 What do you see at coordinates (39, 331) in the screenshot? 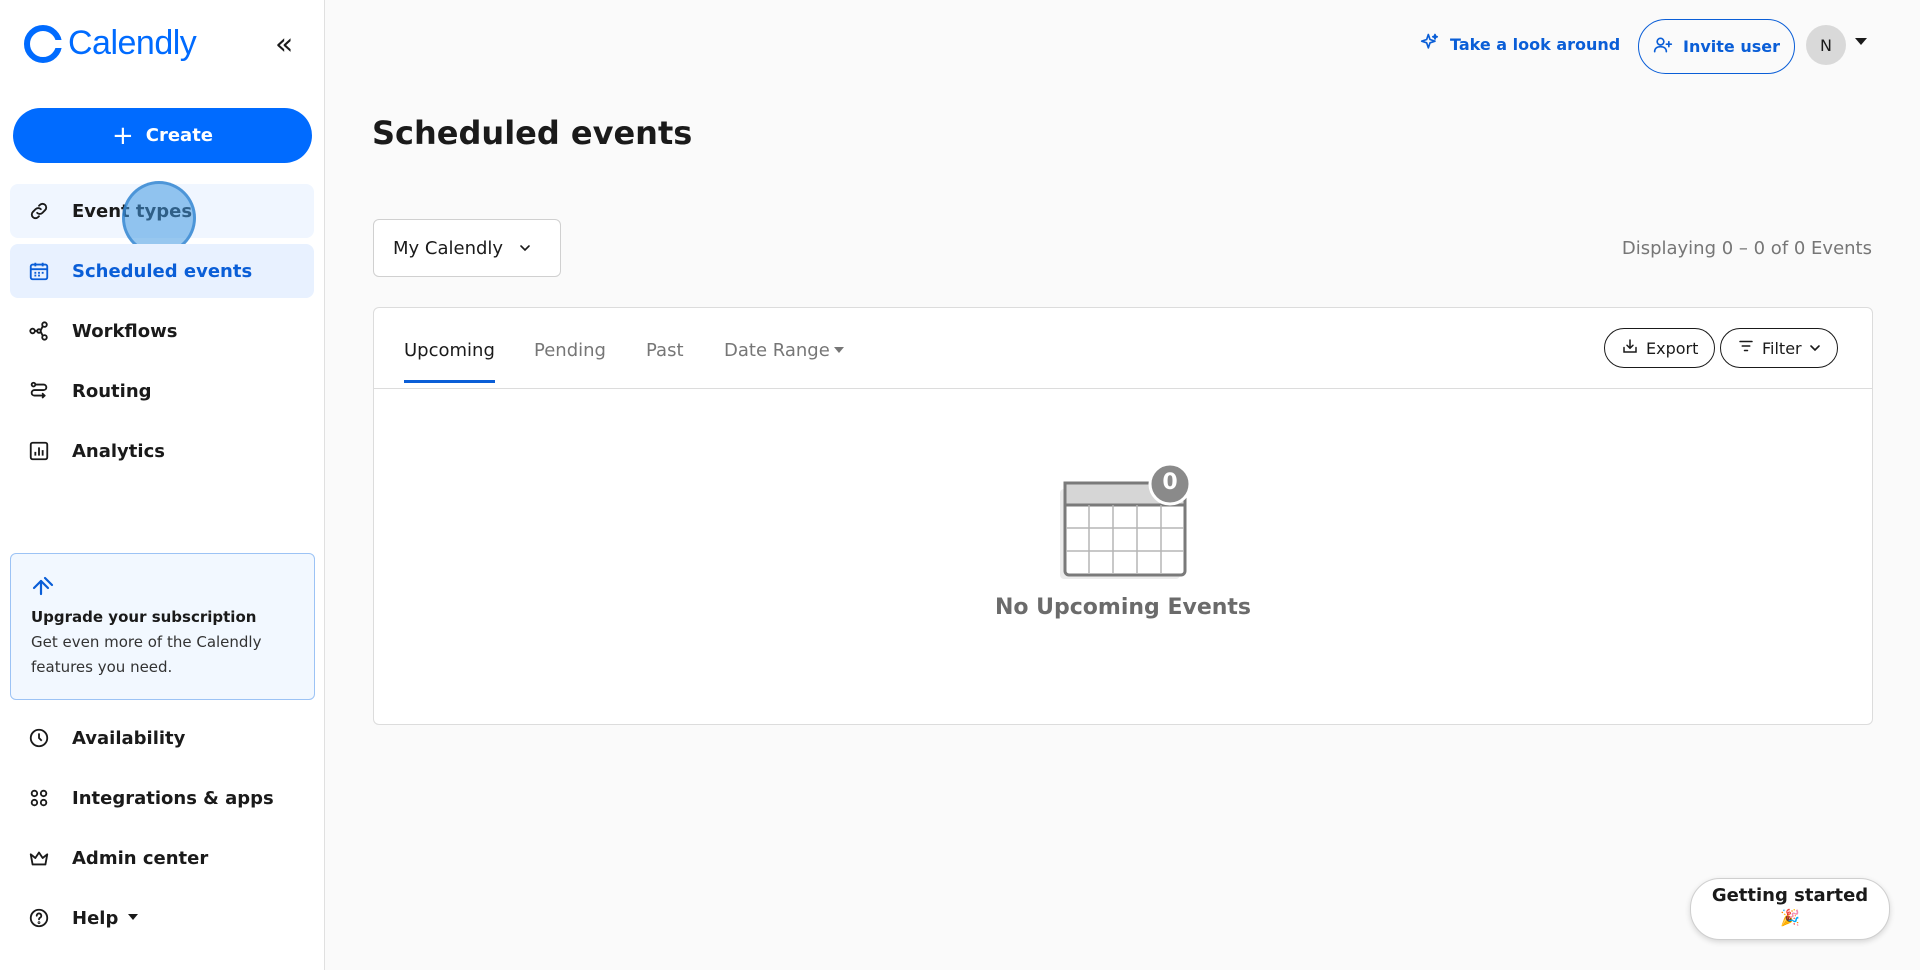
I see `workflow-icon` at bounding box center [39, 331].